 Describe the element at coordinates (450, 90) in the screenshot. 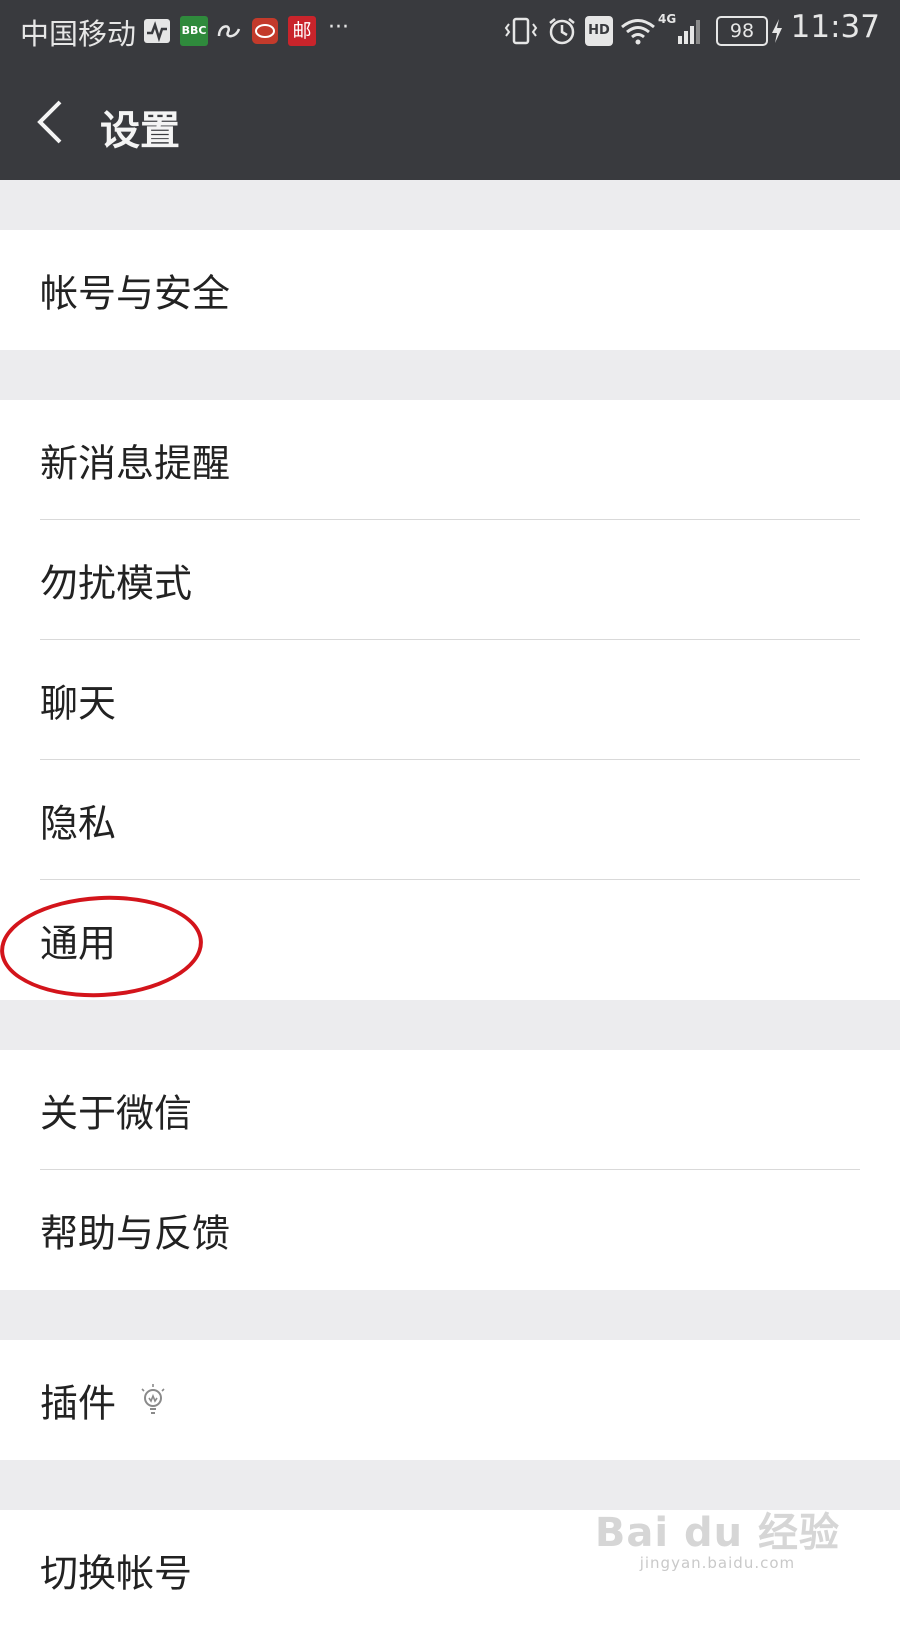

I see `top-bar: 中国移动 BBC 邮 ··· HD 4G 98 11:37 设置` at that location.